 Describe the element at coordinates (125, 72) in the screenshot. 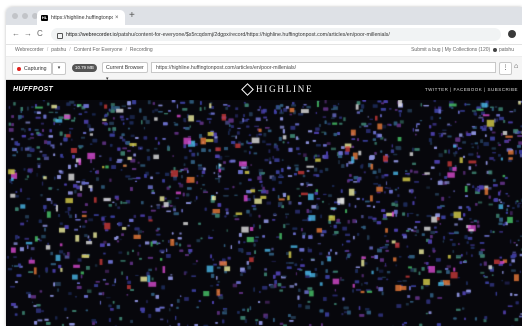

I see `browser-select: Current Browser ▾` at that location.